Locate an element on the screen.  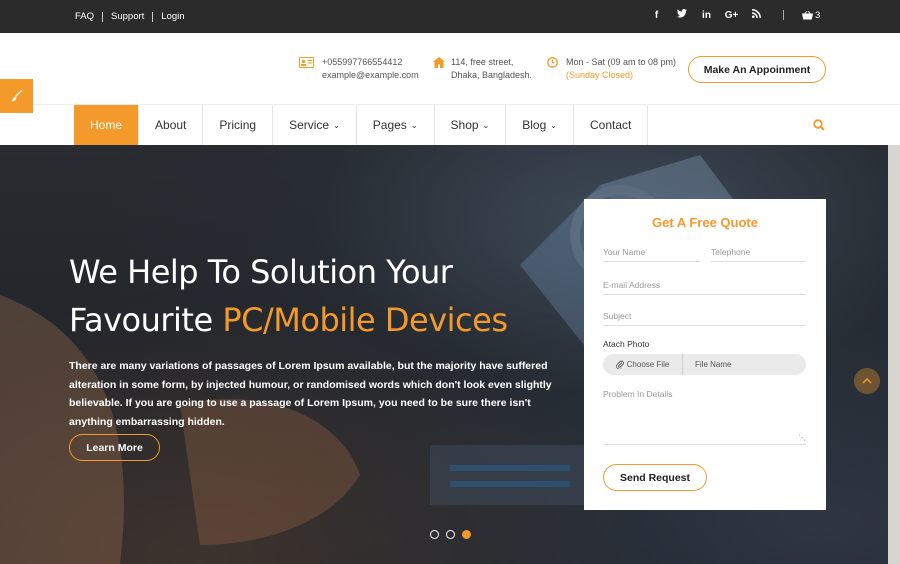
email-field: E-mail Address is located at coordinates (704, 287).